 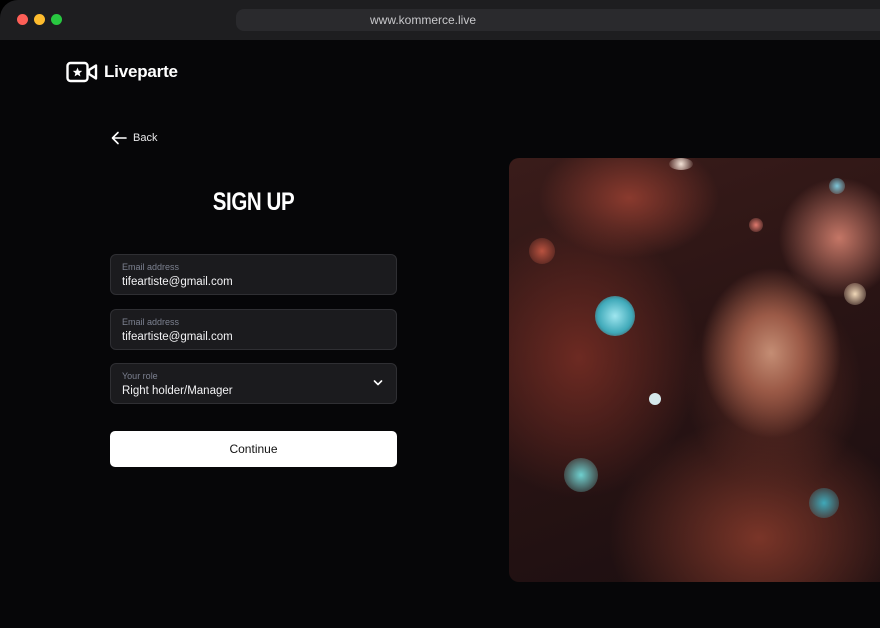 I want to click on confirm-email-field: Email address tifeartiste@gmail.com, so click(x=253, y=329).